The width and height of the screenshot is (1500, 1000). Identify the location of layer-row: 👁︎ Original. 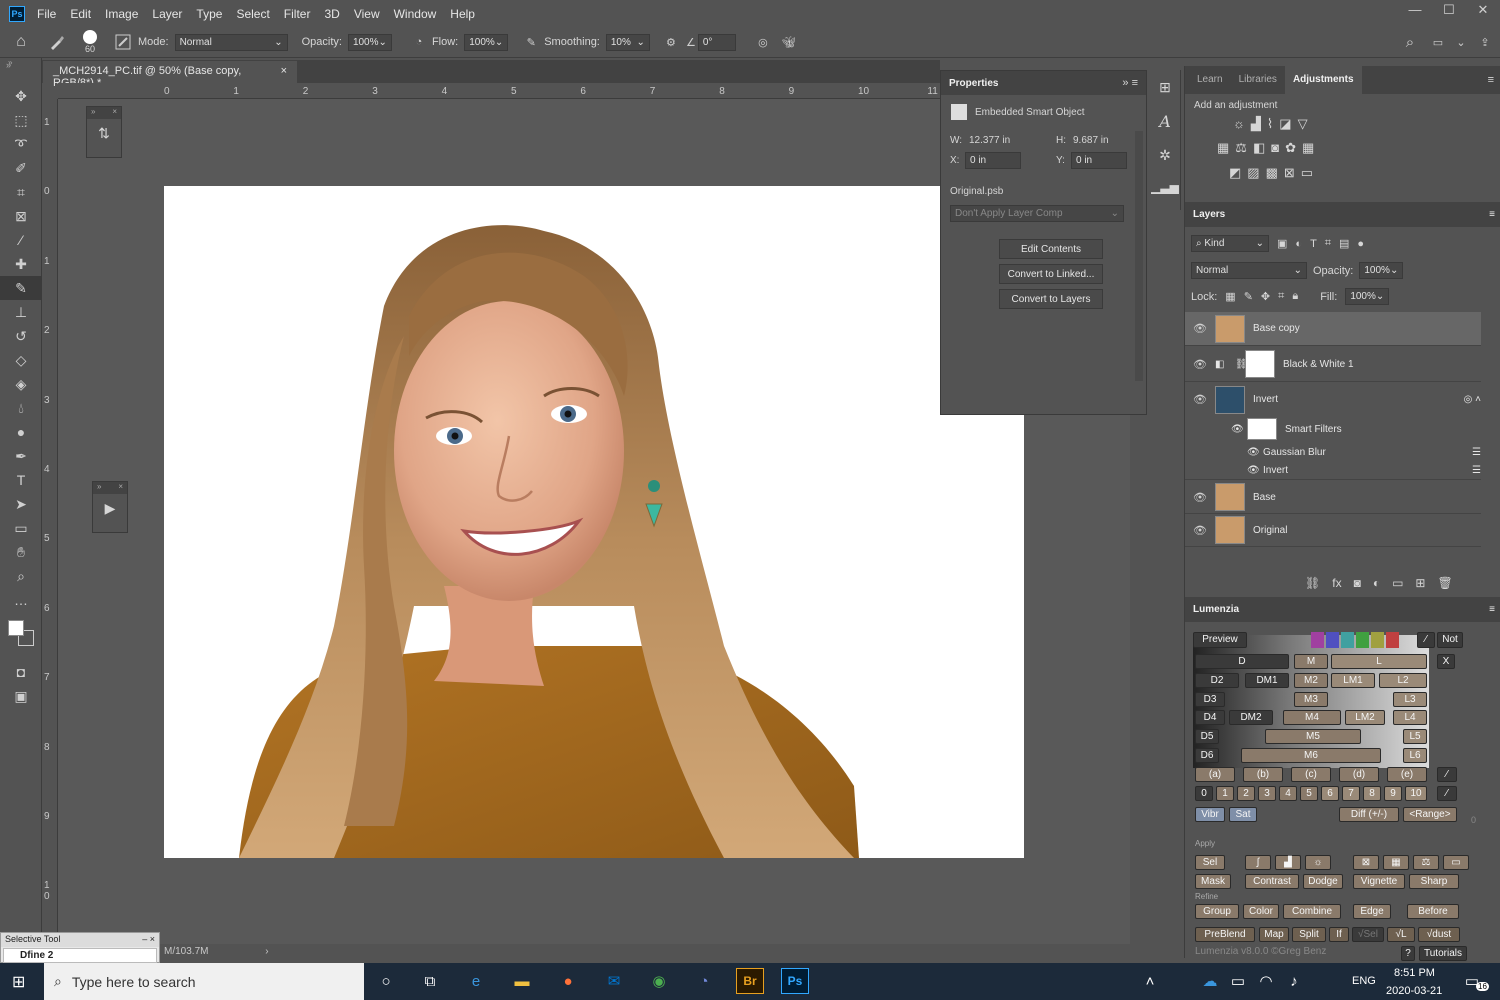
(1333, 530).